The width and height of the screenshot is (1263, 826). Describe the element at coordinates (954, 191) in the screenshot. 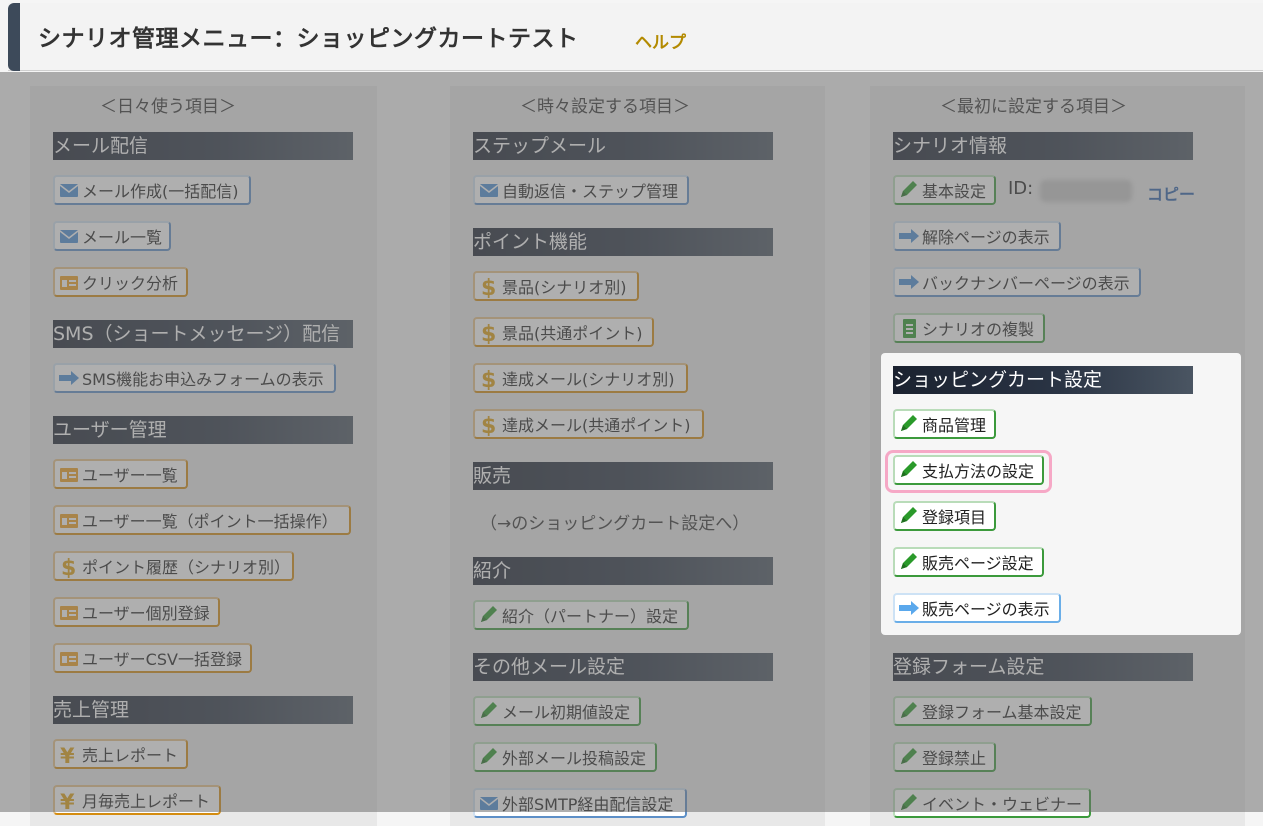

I see `basic-settings-label: 基本設定` at that location.